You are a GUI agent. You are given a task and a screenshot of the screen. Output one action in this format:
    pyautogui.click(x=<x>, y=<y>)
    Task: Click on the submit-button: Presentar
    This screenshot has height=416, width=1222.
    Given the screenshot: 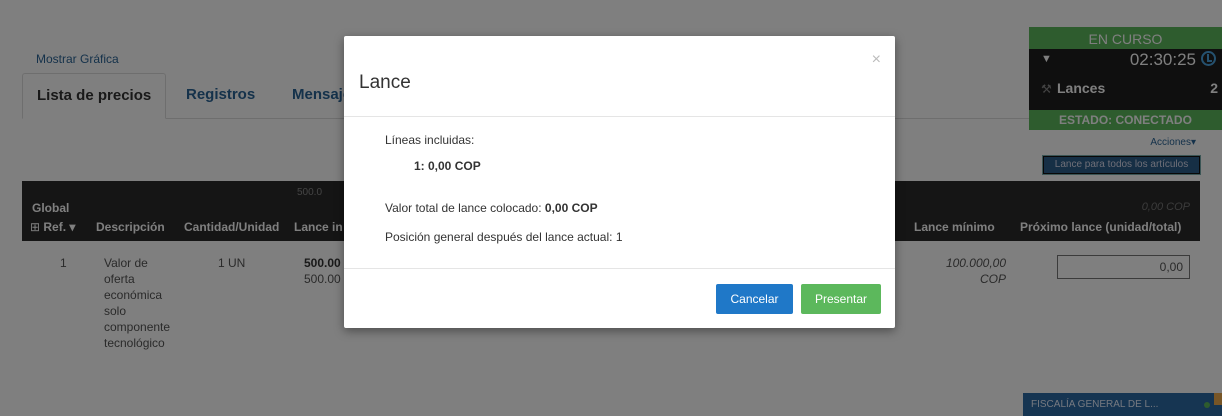 What is the action you would take?
    pyautogui.click(x=841, y=299)
    